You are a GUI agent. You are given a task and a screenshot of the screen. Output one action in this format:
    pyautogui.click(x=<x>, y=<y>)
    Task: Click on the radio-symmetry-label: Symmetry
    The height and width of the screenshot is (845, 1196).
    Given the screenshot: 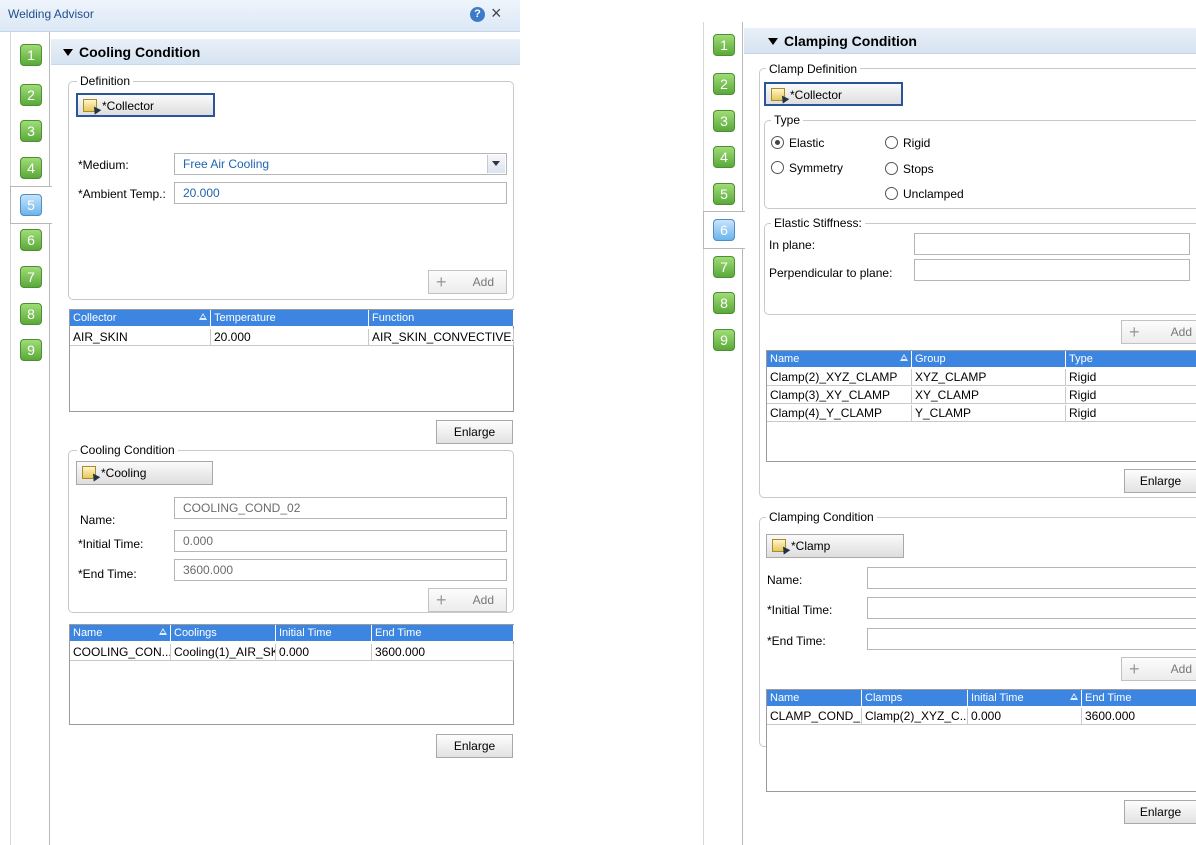 What is the action you would take?
    pyautogui.click(x=816, y=168)
    